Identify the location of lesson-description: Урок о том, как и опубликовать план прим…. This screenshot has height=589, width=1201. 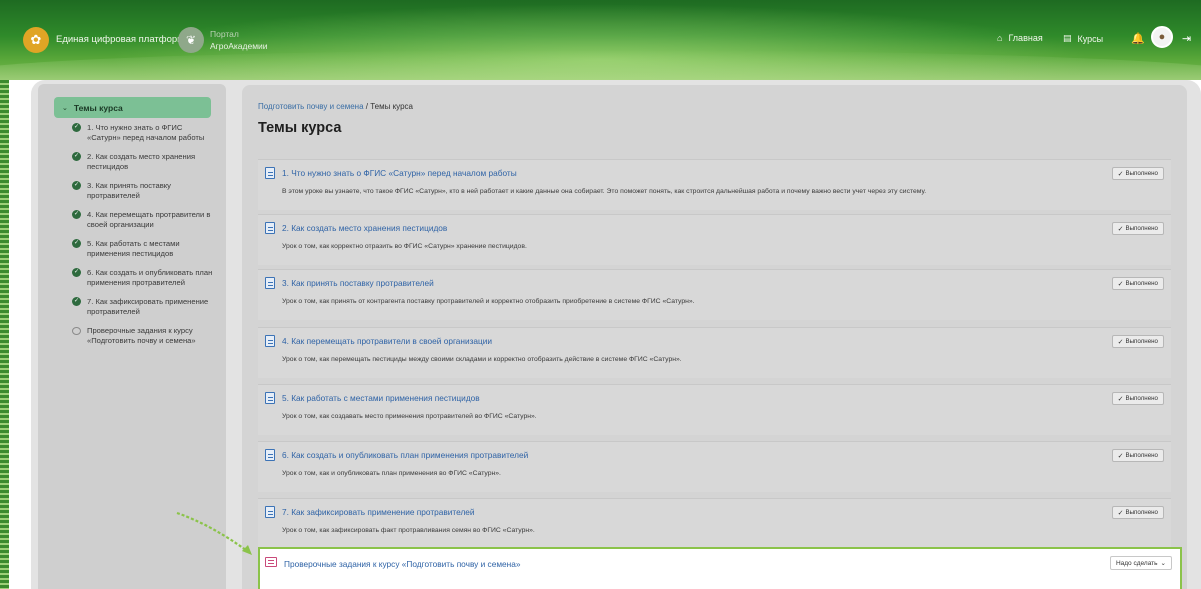
(391, 473).